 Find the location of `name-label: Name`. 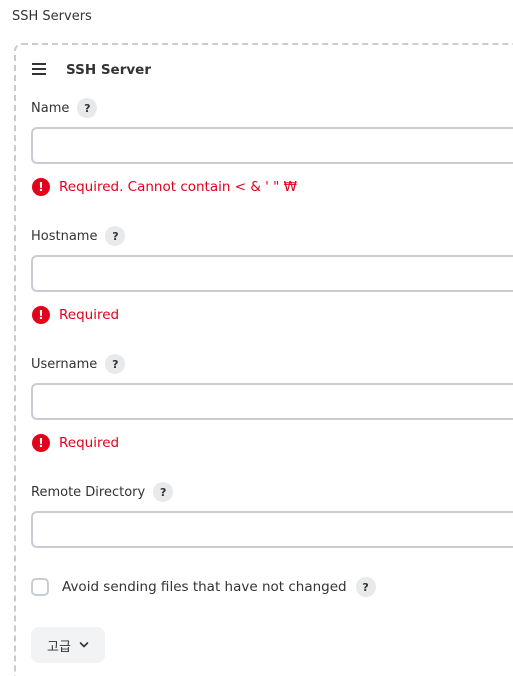

name-label: Name is located at coordinates (50, 108).